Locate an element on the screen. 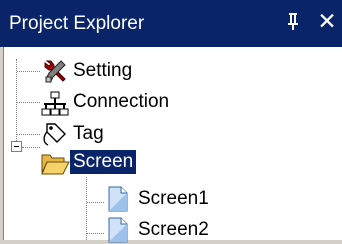 This screenshot has height=244, width=342. pin-icon is located at coordinates (293, 21).